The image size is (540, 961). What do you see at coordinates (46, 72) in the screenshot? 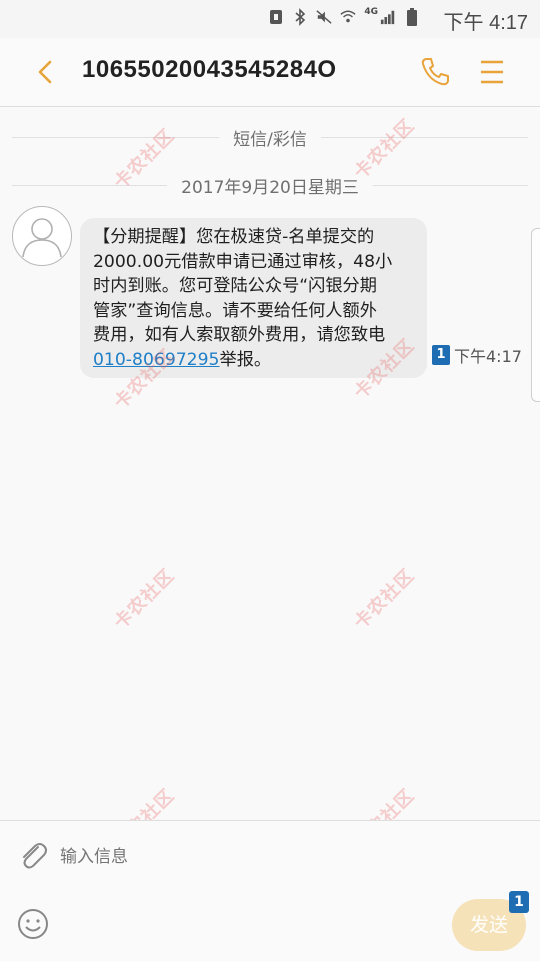
I see `back-arrow-icon` at bounding box center [46, 72].